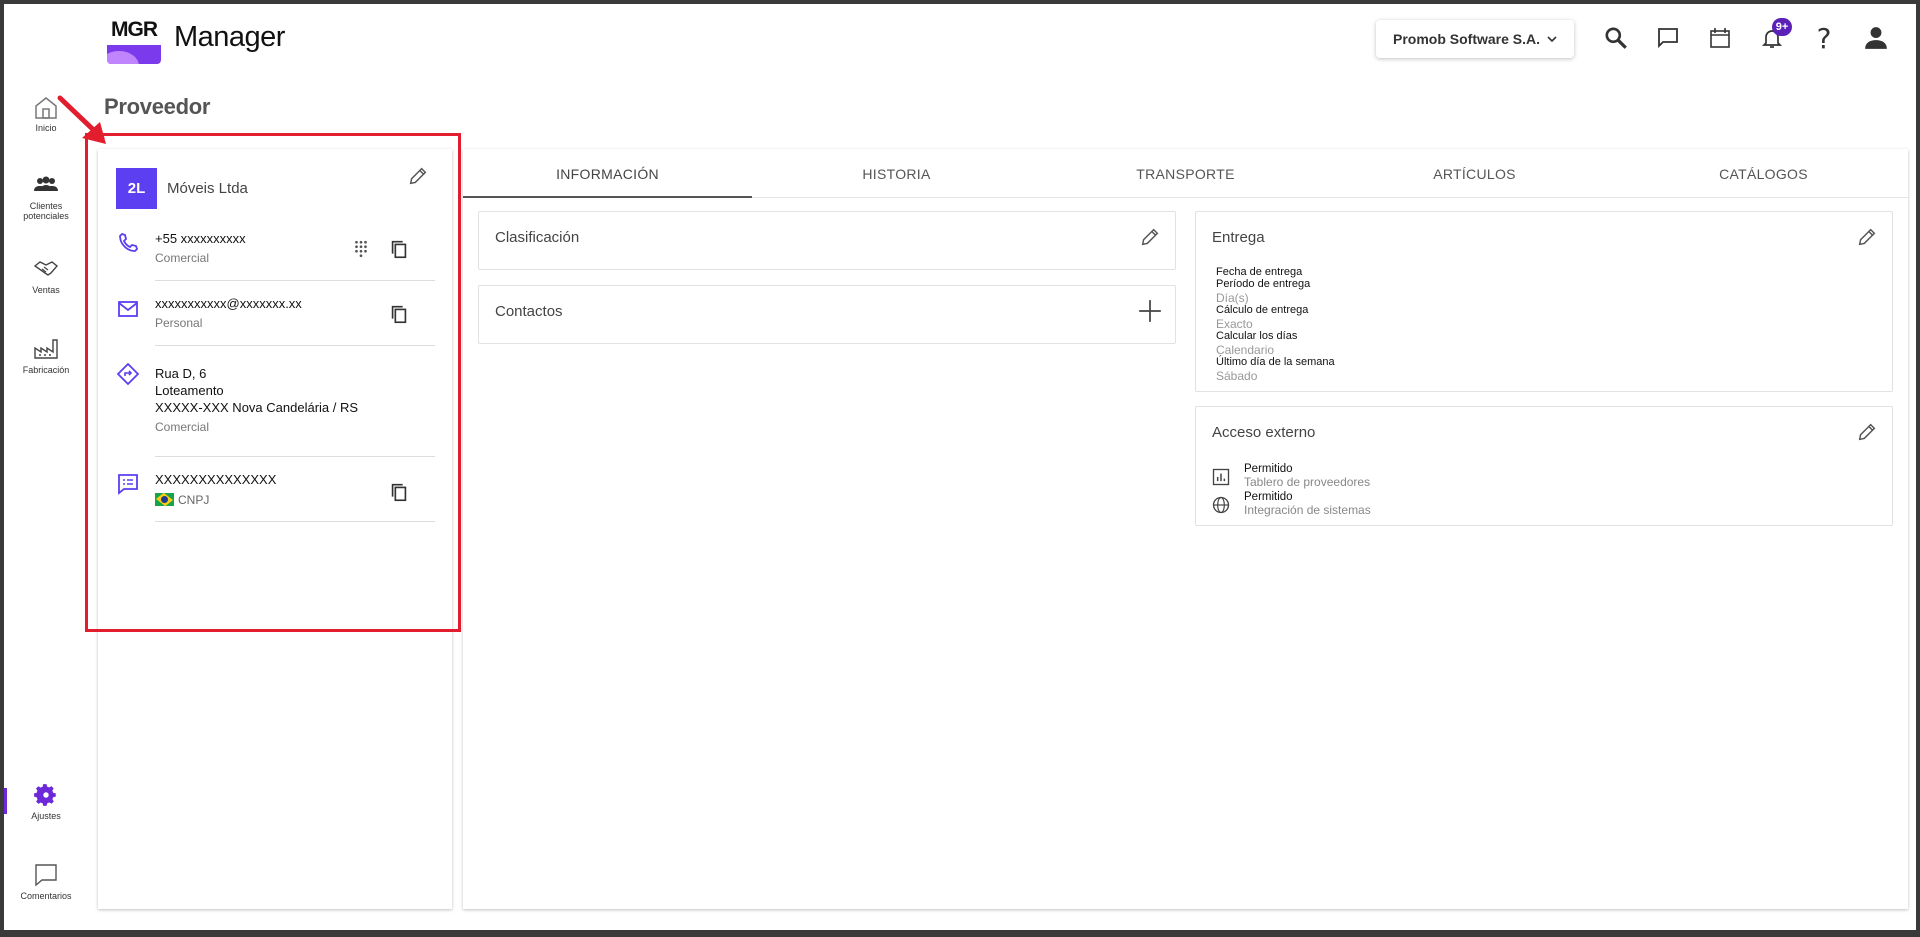 This screenshot has width=1920, height=937. I want to click on phone-type: Comercial, so click(182, 258).